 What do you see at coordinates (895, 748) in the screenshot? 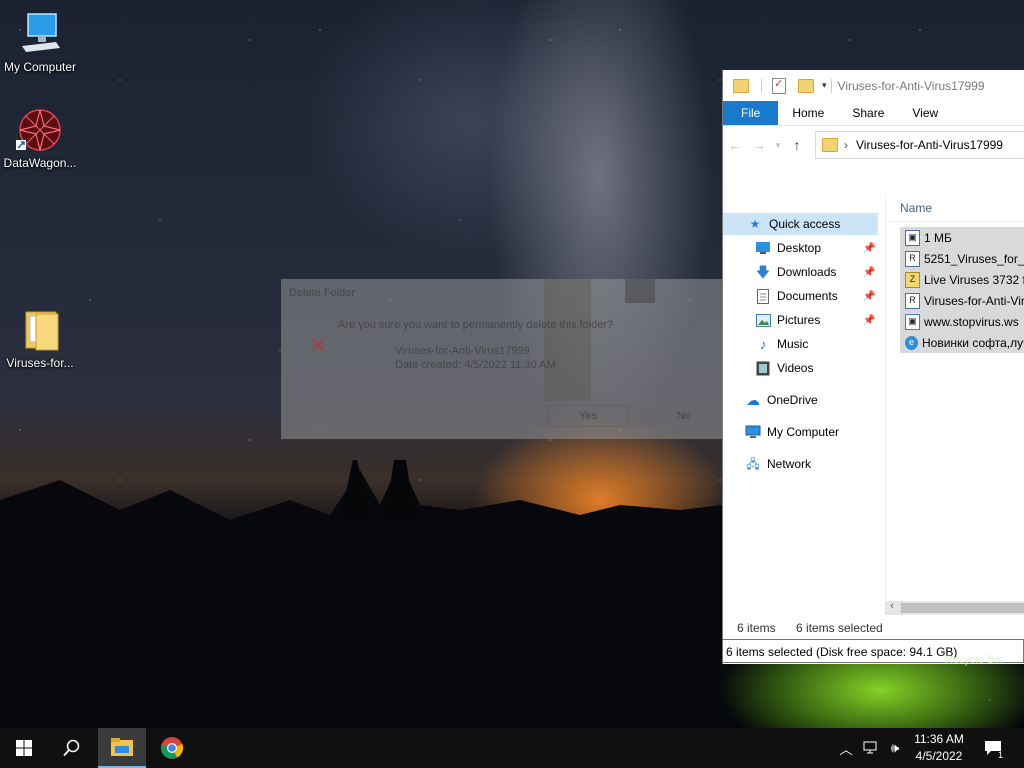
I see `volume-icon: 🕪` at bounding box center [895, 748].